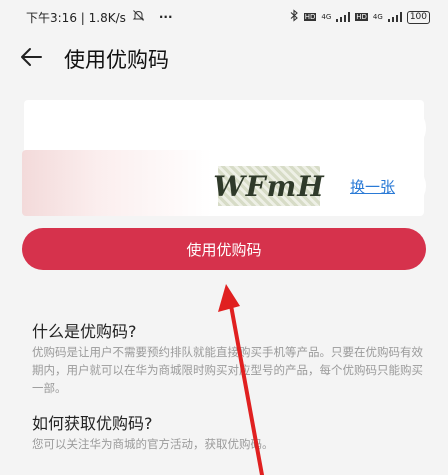 The height and width of the screenshot is (475, 448). What do you see at coordinates (224, 249) in the screenshot?
I see `use-coupon-button: 使用优购码` at bounding box center [224, 249].